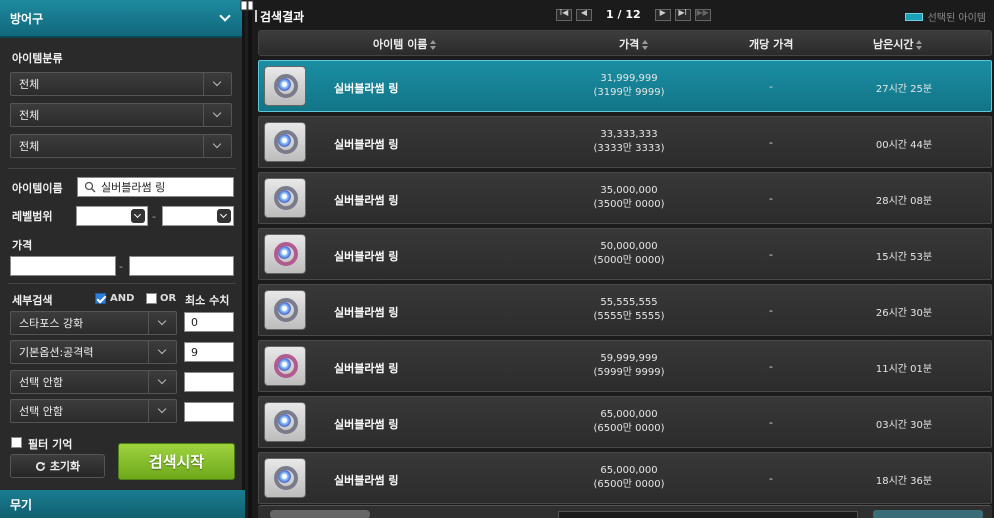  Describe the element at coordinates (405, 44) in the screenshot. I see `col-item-name: 아이템 이름` at that location.